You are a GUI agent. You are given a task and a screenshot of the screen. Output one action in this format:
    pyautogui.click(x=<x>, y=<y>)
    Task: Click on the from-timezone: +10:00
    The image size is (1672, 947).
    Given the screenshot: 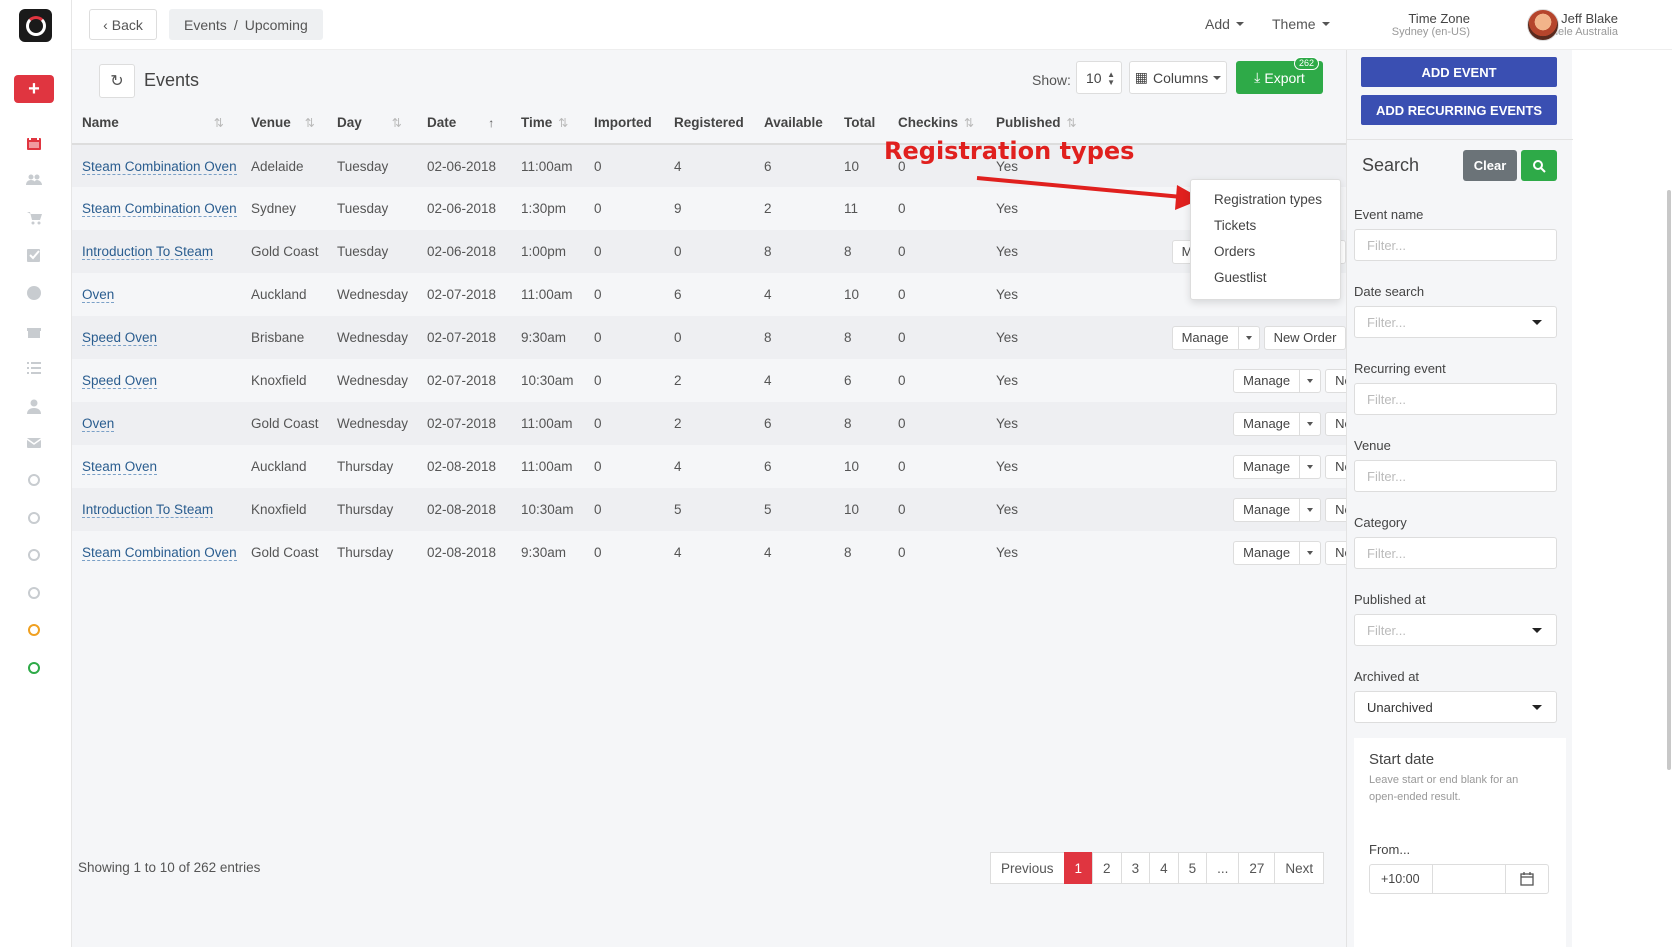 What is the action you would take?
    pyautogui.click(x=1401, y=879)
    